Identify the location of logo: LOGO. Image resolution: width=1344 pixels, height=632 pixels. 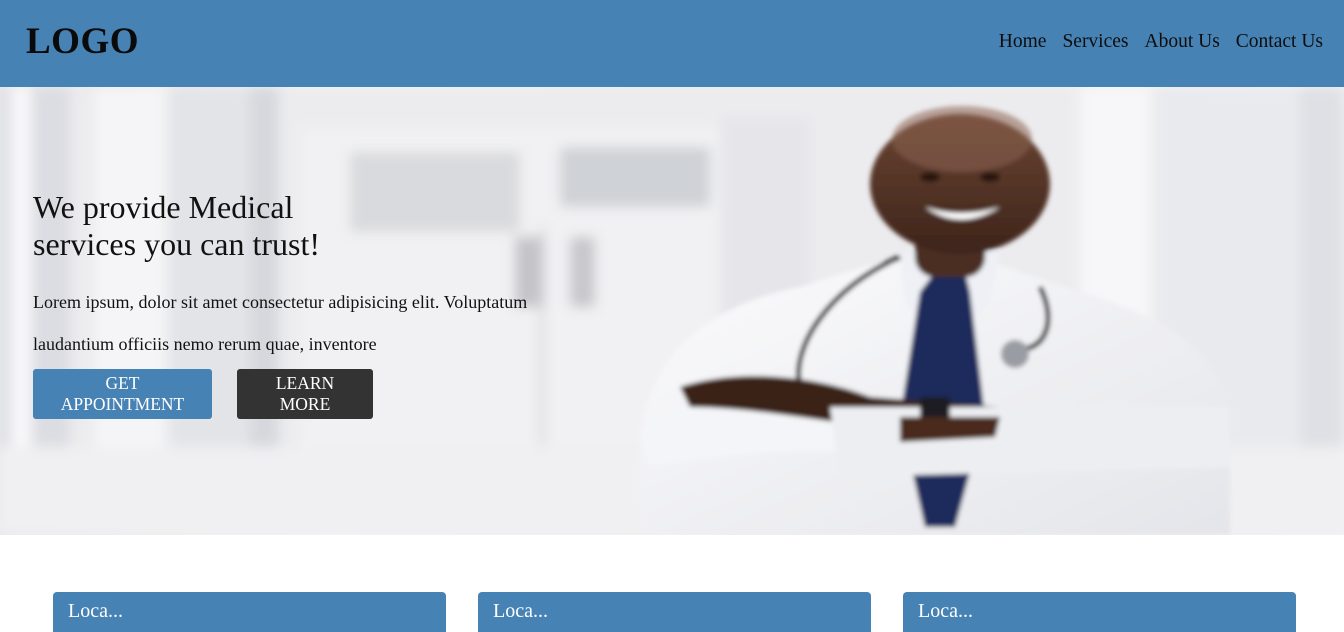
(82, 41).